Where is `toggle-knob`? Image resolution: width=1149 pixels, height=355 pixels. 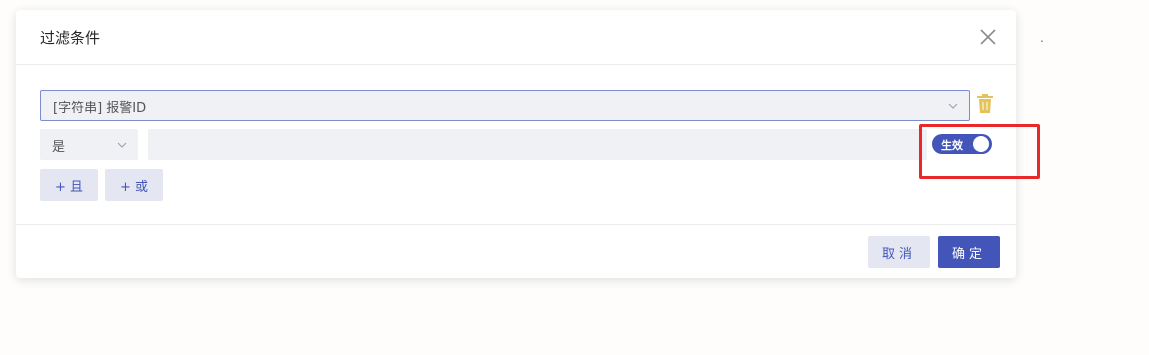
toggle-knob is located at coordinates (981, 144).